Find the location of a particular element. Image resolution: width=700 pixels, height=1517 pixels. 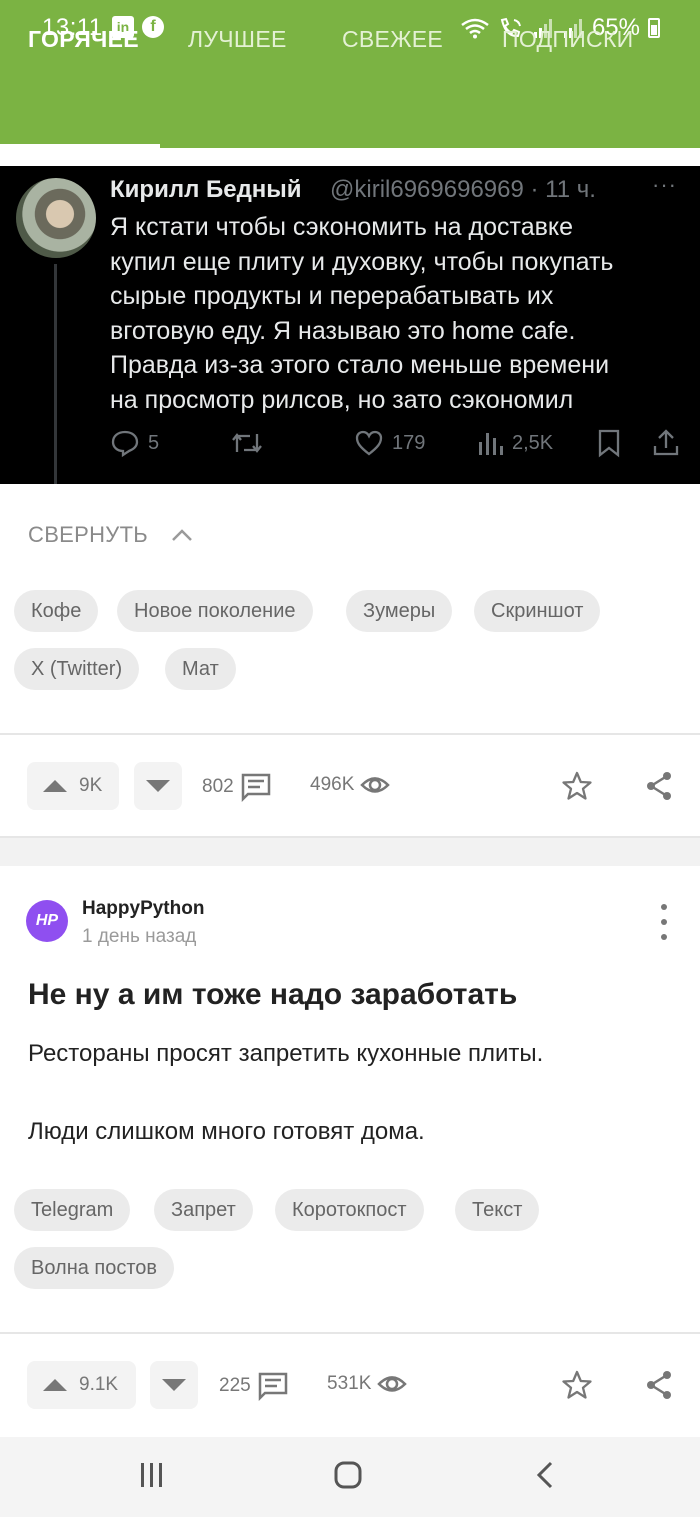

collapse-button: СВЕРНУТЬ is located at coordinates (111, 535).